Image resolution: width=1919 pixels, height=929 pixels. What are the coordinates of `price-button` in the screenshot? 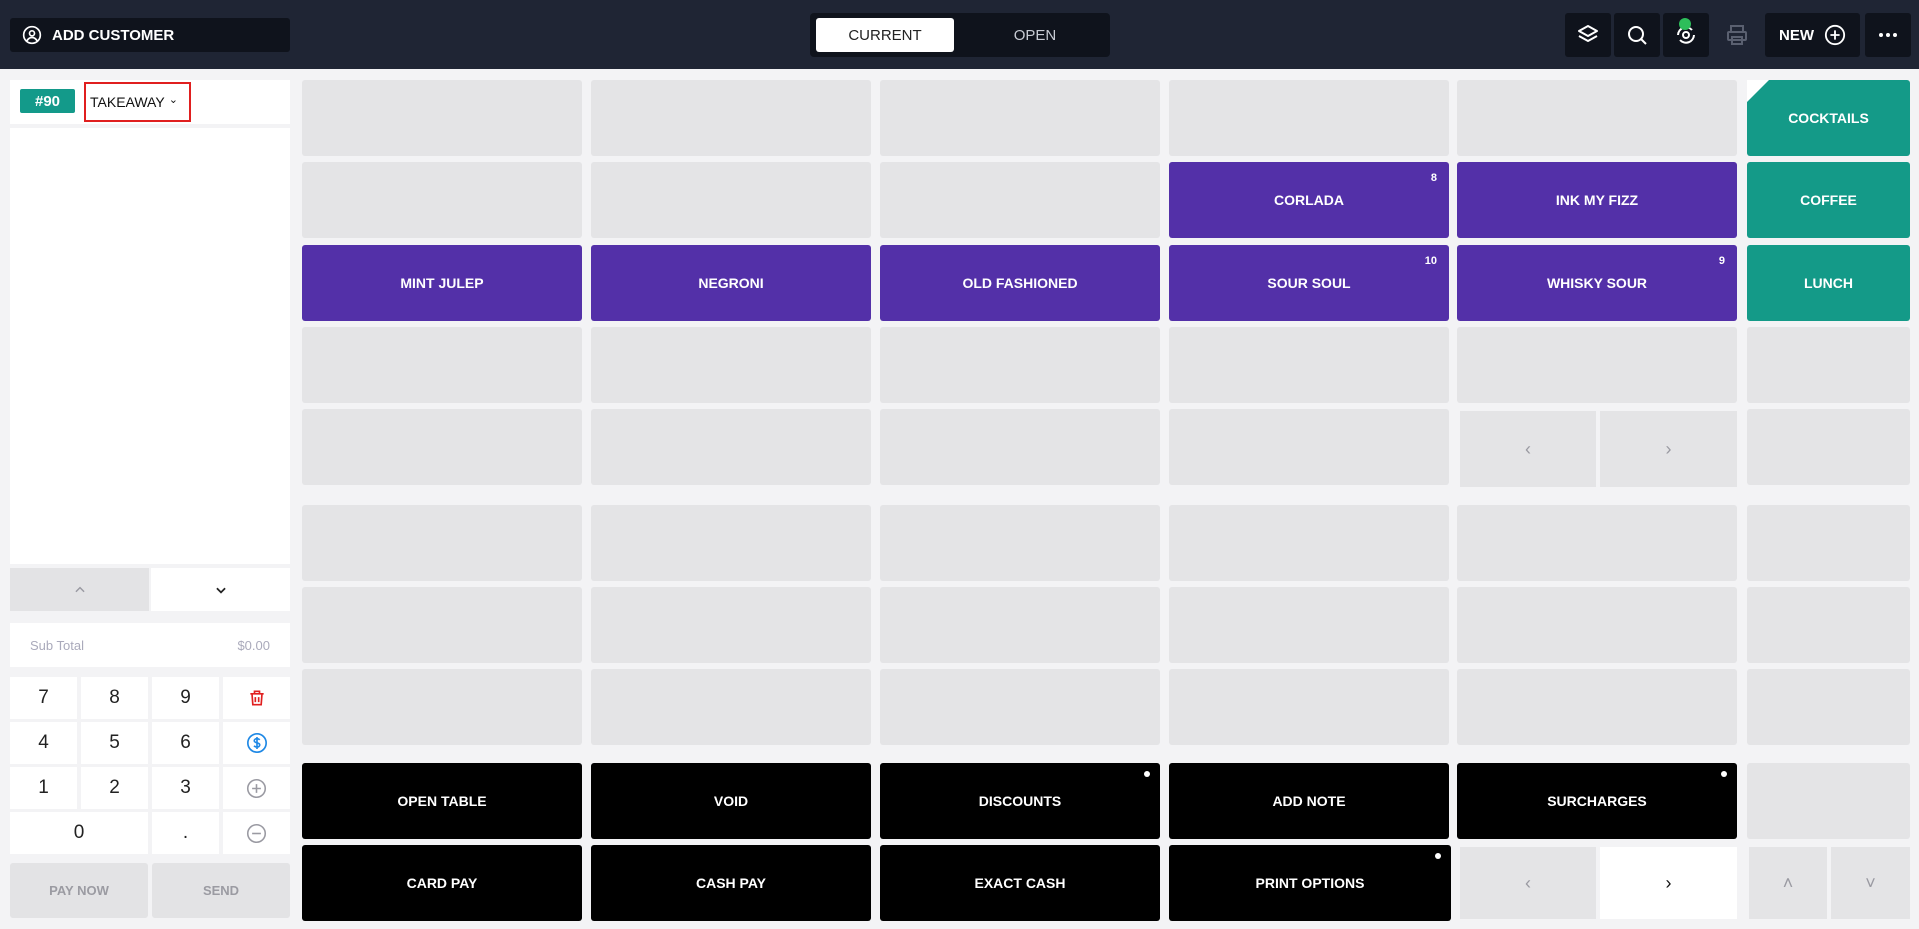 It's located at (256, 743).